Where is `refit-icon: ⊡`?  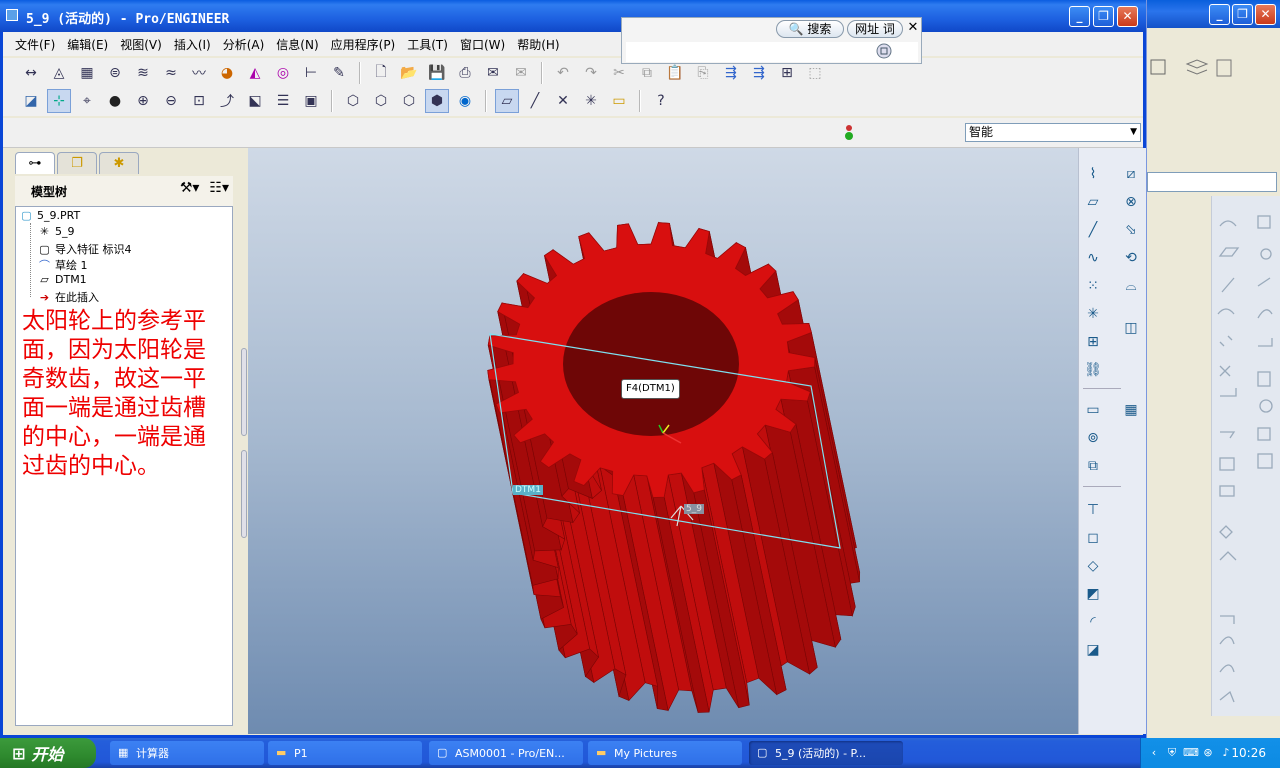 refit-icon: ⊡ is located at coordinates (199, 101).